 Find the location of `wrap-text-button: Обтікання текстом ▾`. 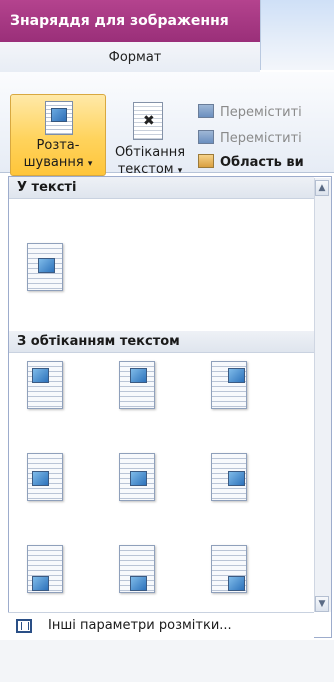

wrap-text-button: Обтікання текстом ▾ is located at coordinates (150, 162).